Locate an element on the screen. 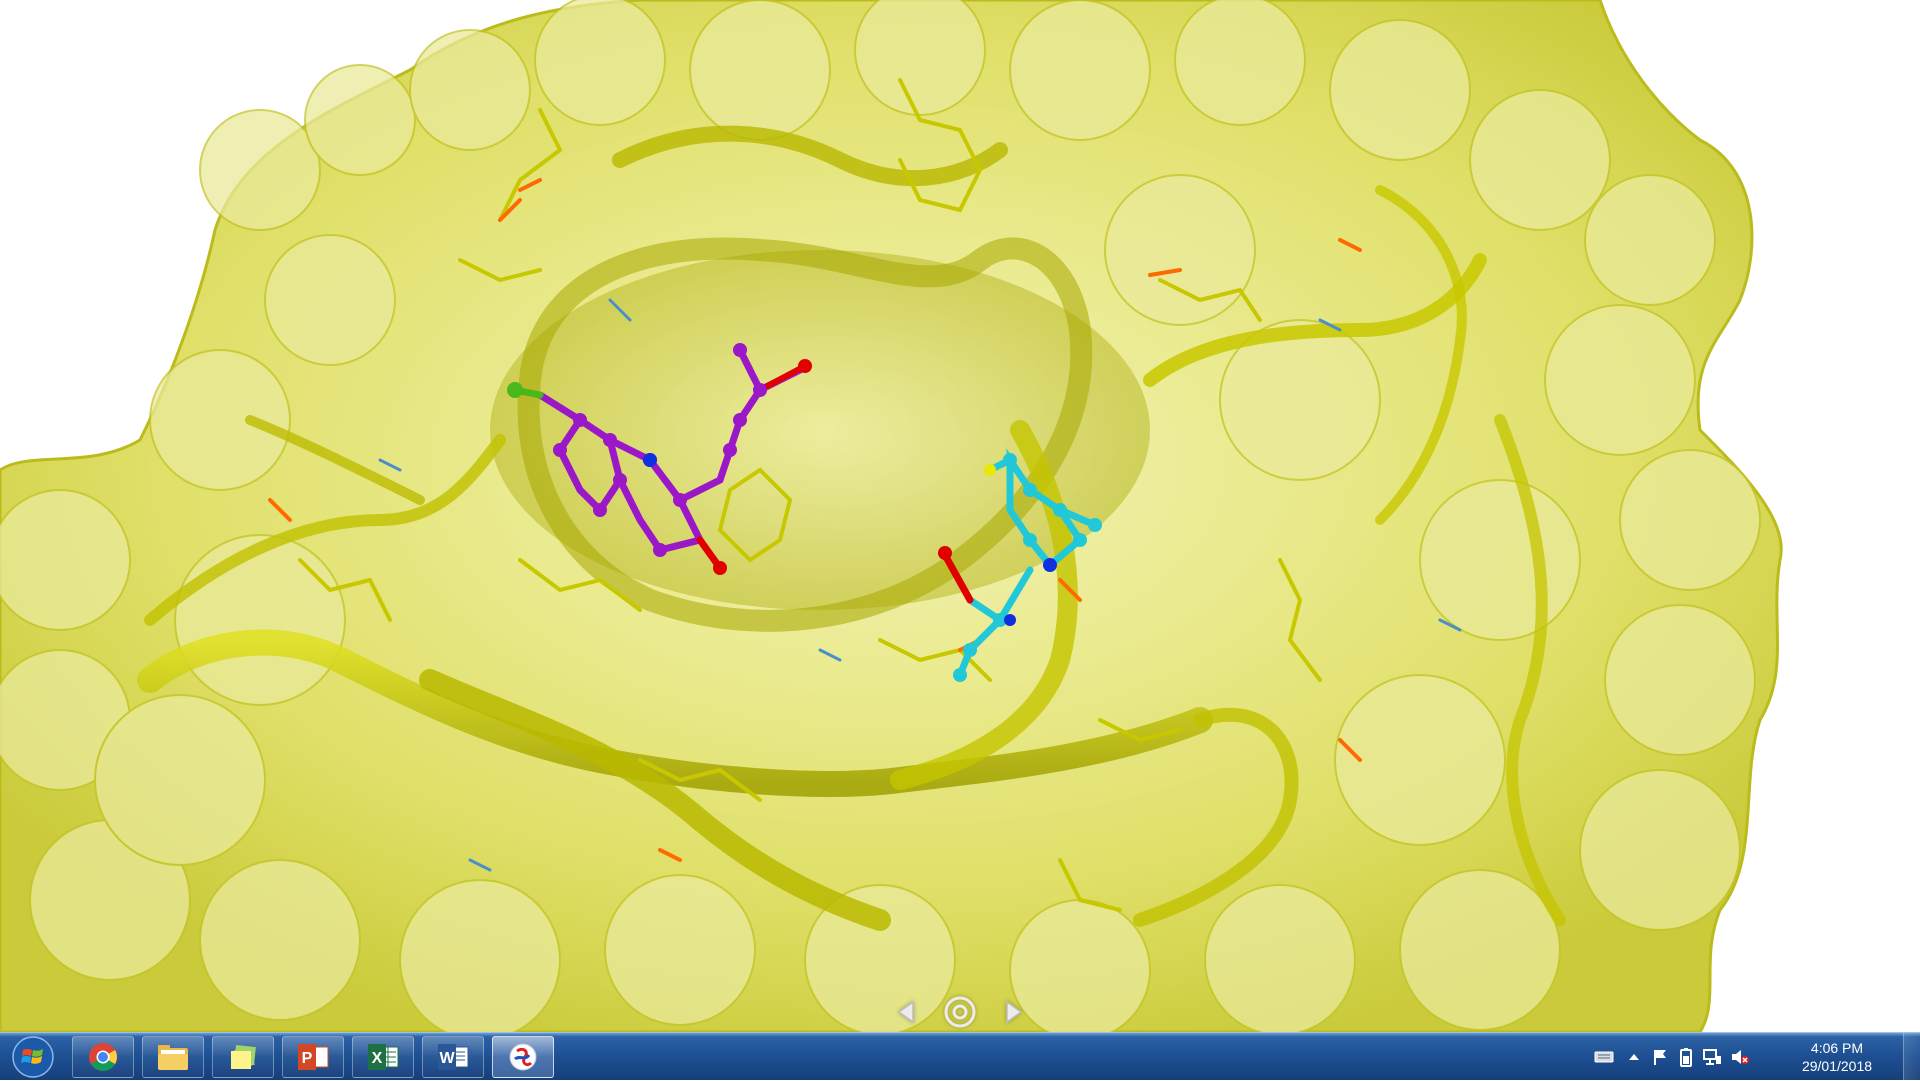 This screenshot has width=1920, height=1081. chevron-right-icon is located at coordinates (1014, 1012).